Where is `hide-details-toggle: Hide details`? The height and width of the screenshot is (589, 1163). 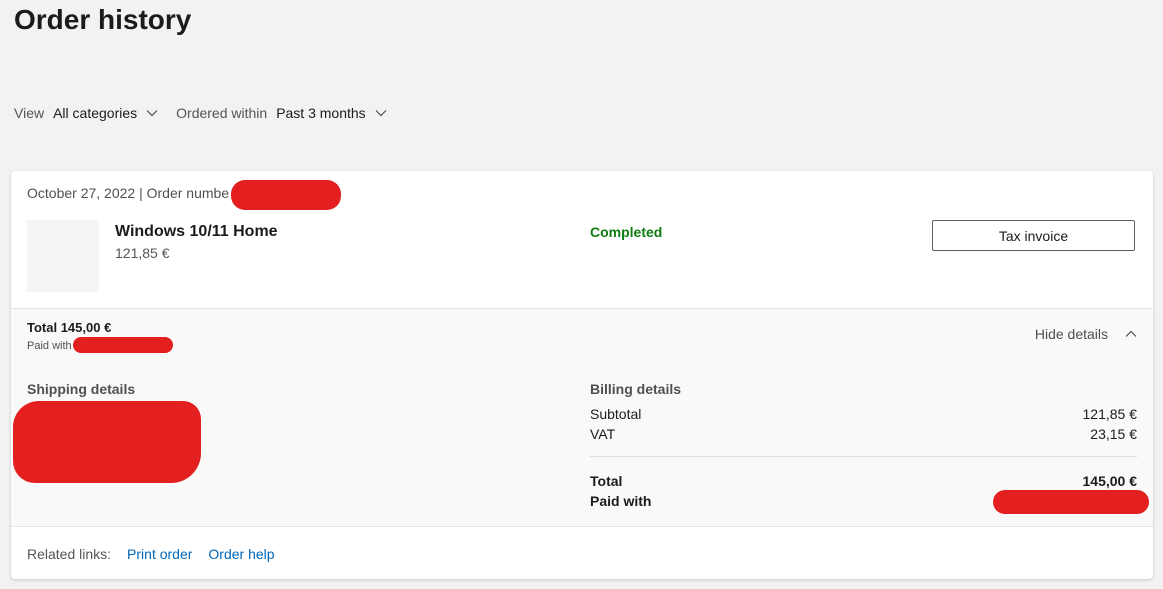
hide-details-toggle: Hide details is located at coordinates (1086, 334).